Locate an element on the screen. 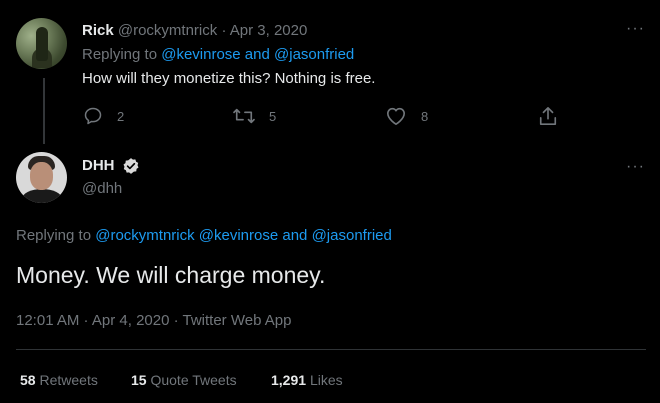 This screenshot has width=660, height=403. share-icon is located at coordinates (548, 116).